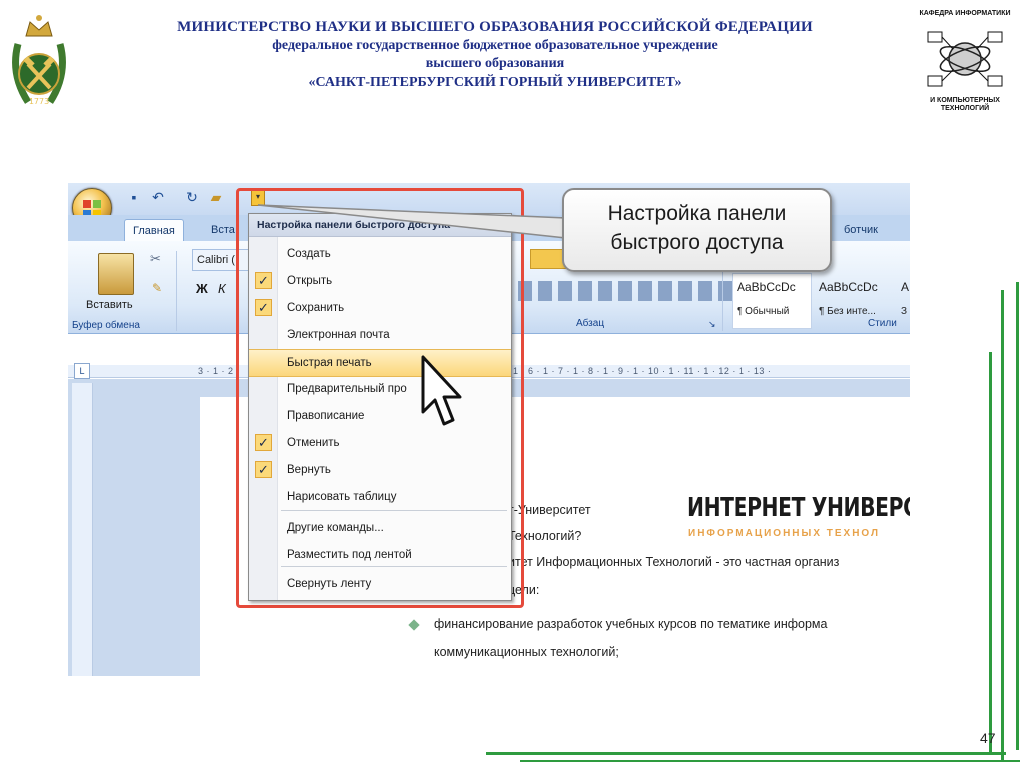 The height and width of the screenshot is (767, 1024). What do you see at coordinates (158, 197) in the screenshot?
I see `undo-icon: ↶` at bounding box center [158, 197].